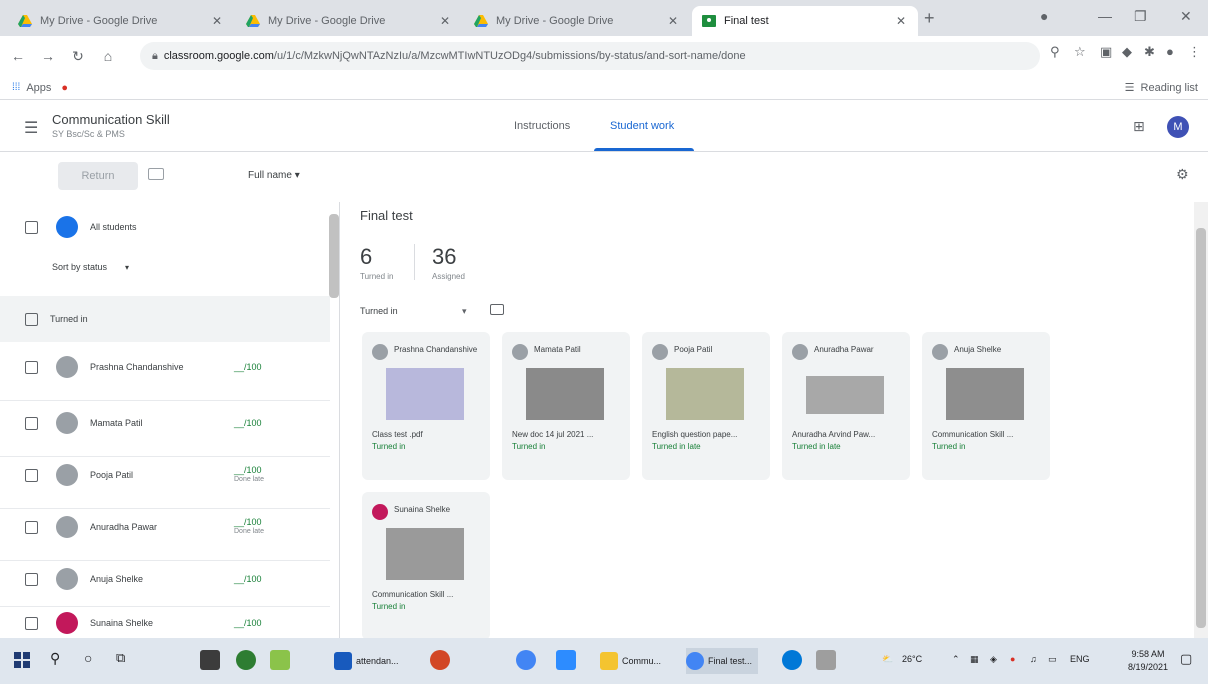  What do you see at coordinates (108, 56) in the screenshot?
I see `home-icon: ⌂` at bounding box center [108, 56].